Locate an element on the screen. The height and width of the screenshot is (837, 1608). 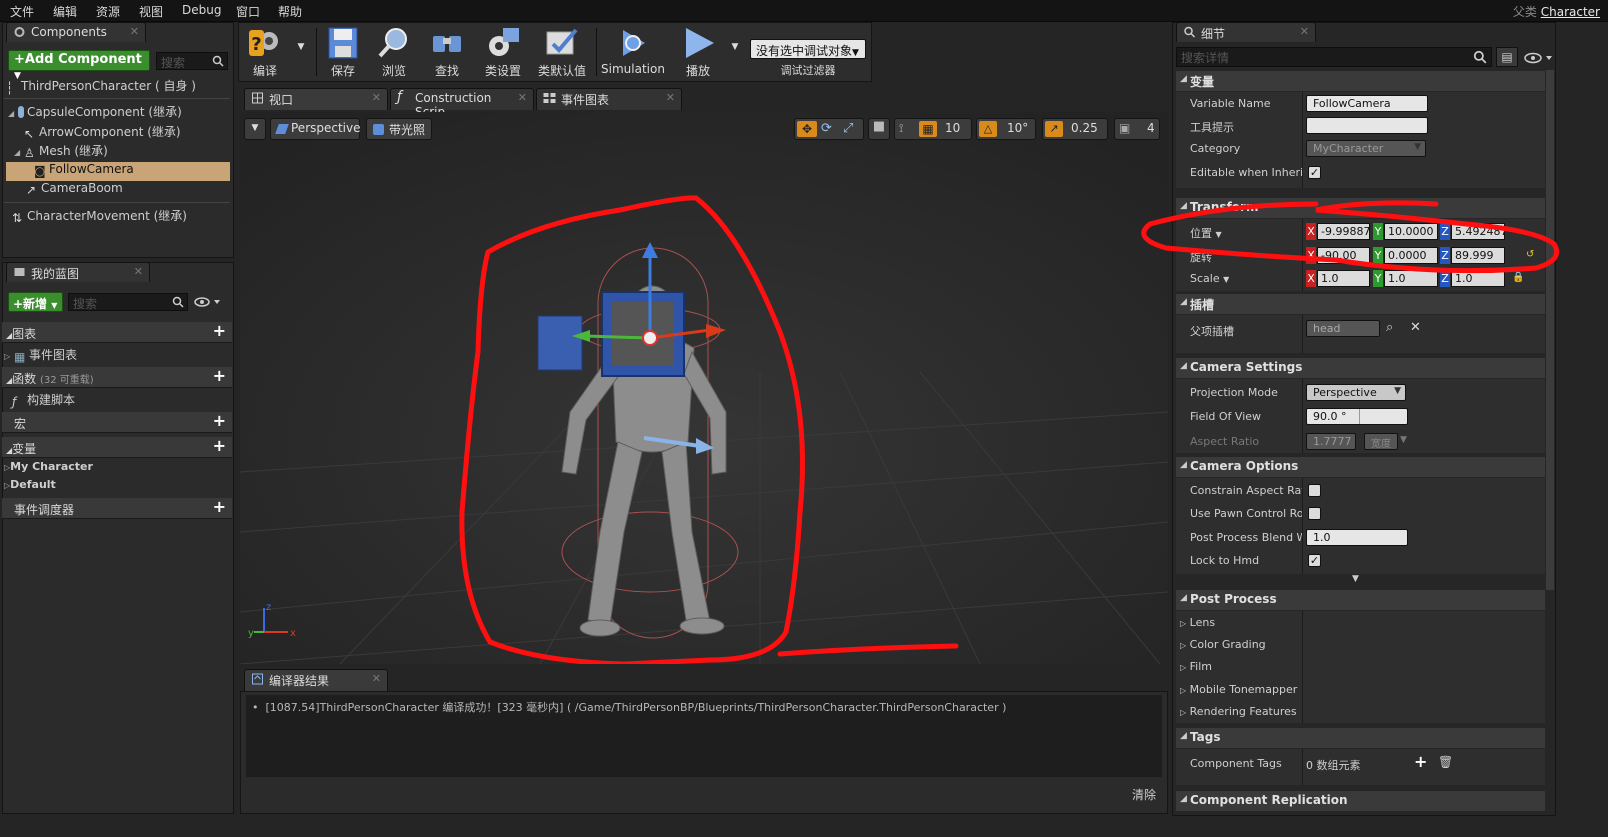
section-variable-header: ◢ 变量 is located at coordinates (1360, 81).